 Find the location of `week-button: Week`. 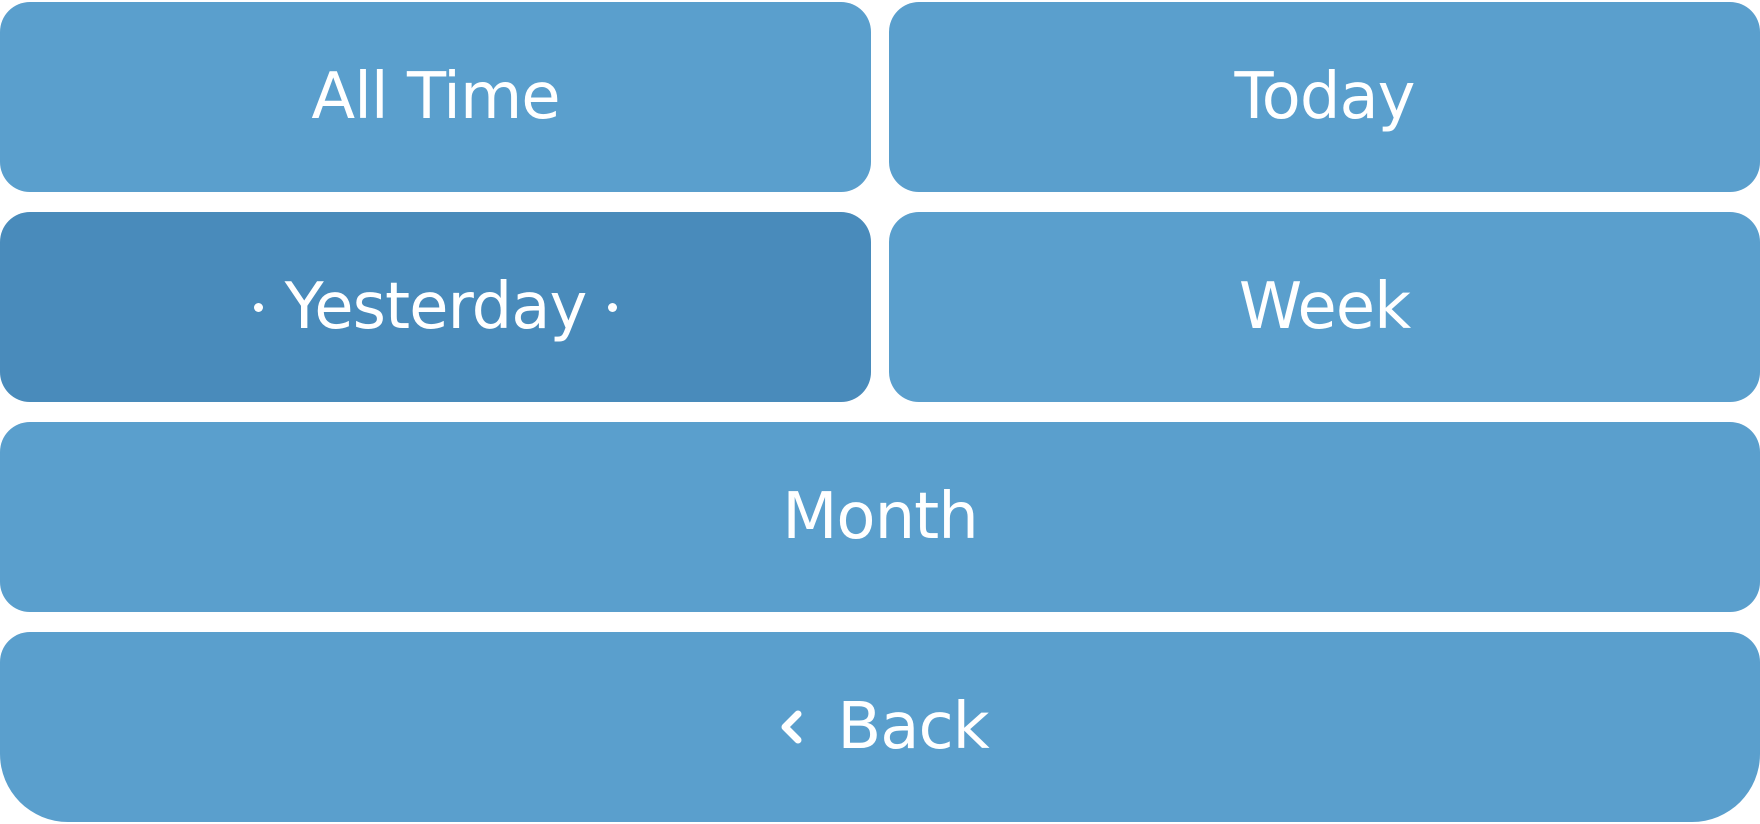

week-button: Week is located at coordinates (1324, 307).